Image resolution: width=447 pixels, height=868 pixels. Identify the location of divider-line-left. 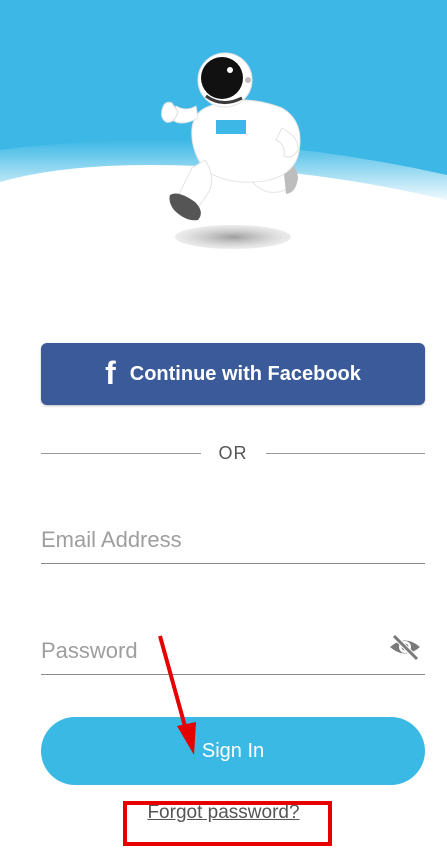
(121, 453).